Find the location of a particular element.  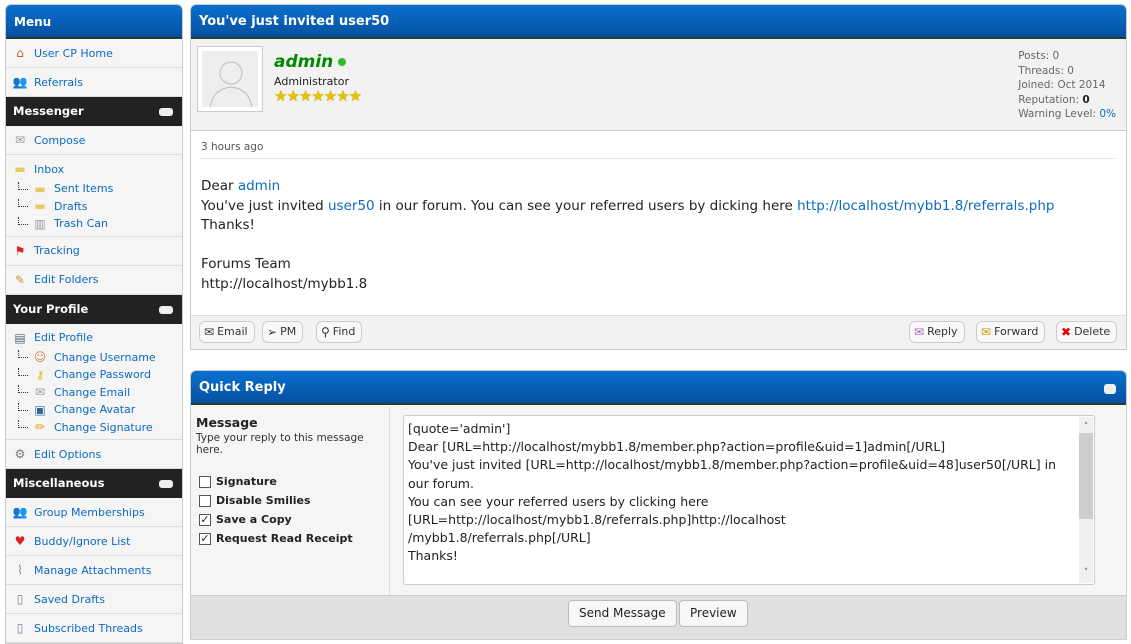

sidebar-group: ♥ Buddy/Ignore List is located at coordinates (94, 541).